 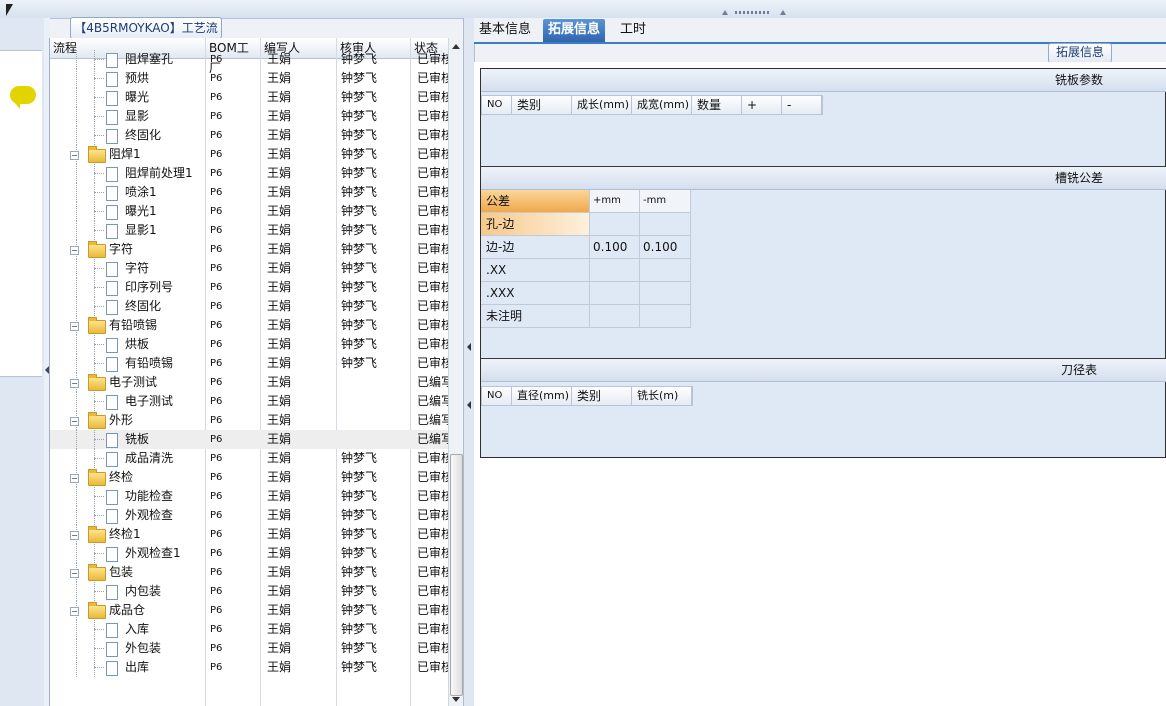 I want to click on tree-row: 铣板 P6 王娟 已编写, so click(x=250, y=439).